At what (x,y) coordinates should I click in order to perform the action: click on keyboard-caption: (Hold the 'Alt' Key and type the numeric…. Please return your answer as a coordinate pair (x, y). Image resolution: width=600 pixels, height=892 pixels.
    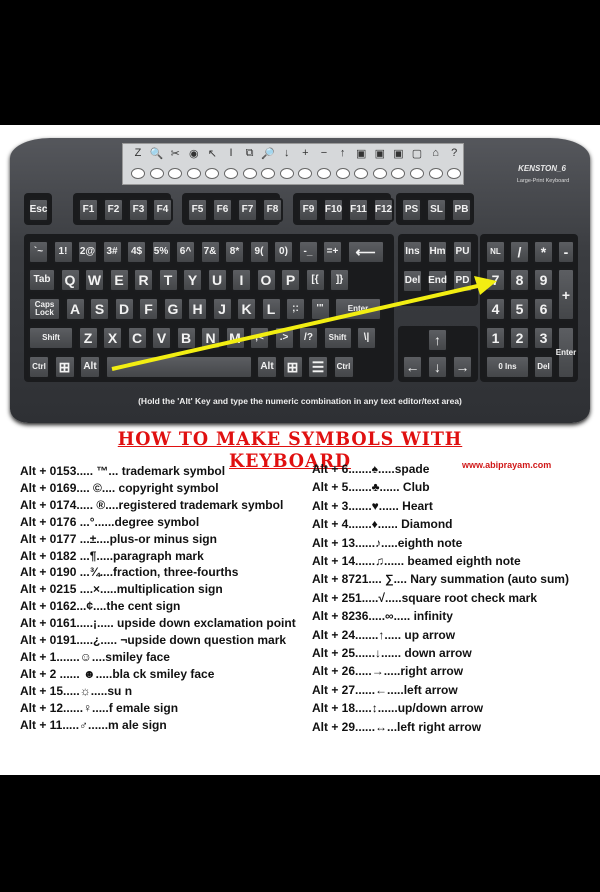
    Looking at the image, I should click on (300, 401).